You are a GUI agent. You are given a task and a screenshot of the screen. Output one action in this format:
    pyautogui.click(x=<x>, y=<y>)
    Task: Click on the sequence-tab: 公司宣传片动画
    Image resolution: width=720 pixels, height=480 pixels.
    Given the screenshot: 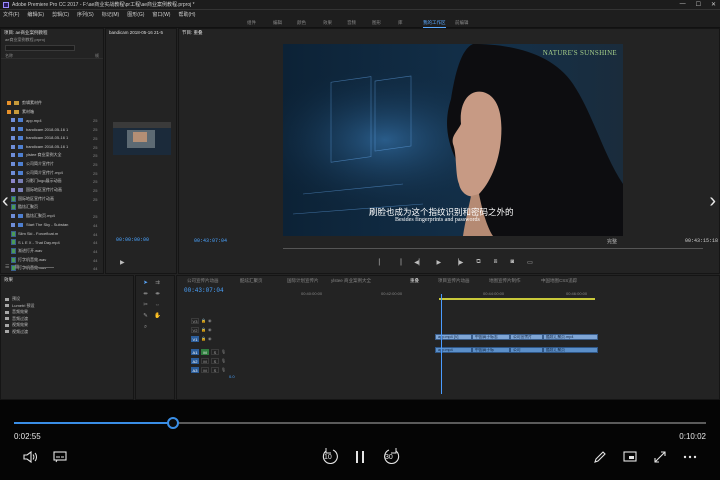 What is the action you would take?
    pyautogui.click(x=203, y=281)
    